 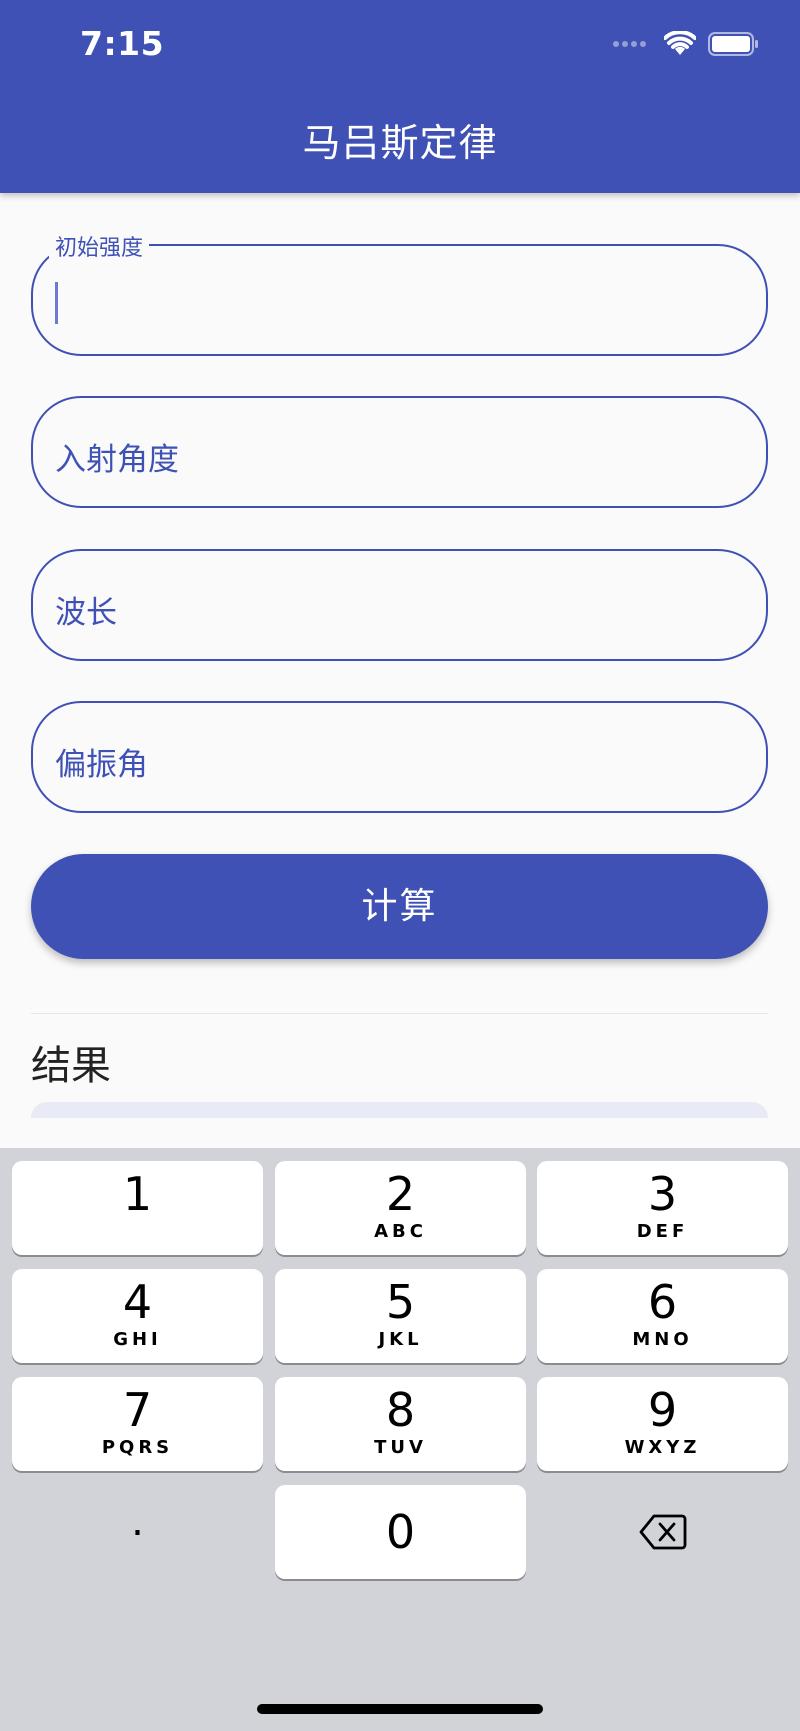 I want to click on home-indicator, so click(x=400, y=1709).